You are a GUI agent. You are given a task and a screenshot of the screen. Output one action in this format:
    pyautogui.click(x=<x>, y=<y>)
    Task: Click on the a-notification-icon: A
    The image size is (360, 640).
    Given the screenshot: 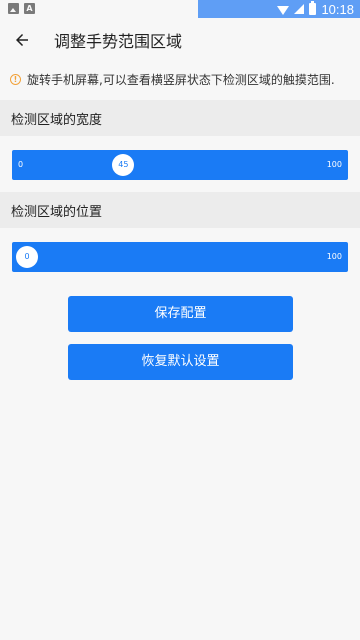 What is the action you would take?
    pyautogui.click(x=29, y=8)
    